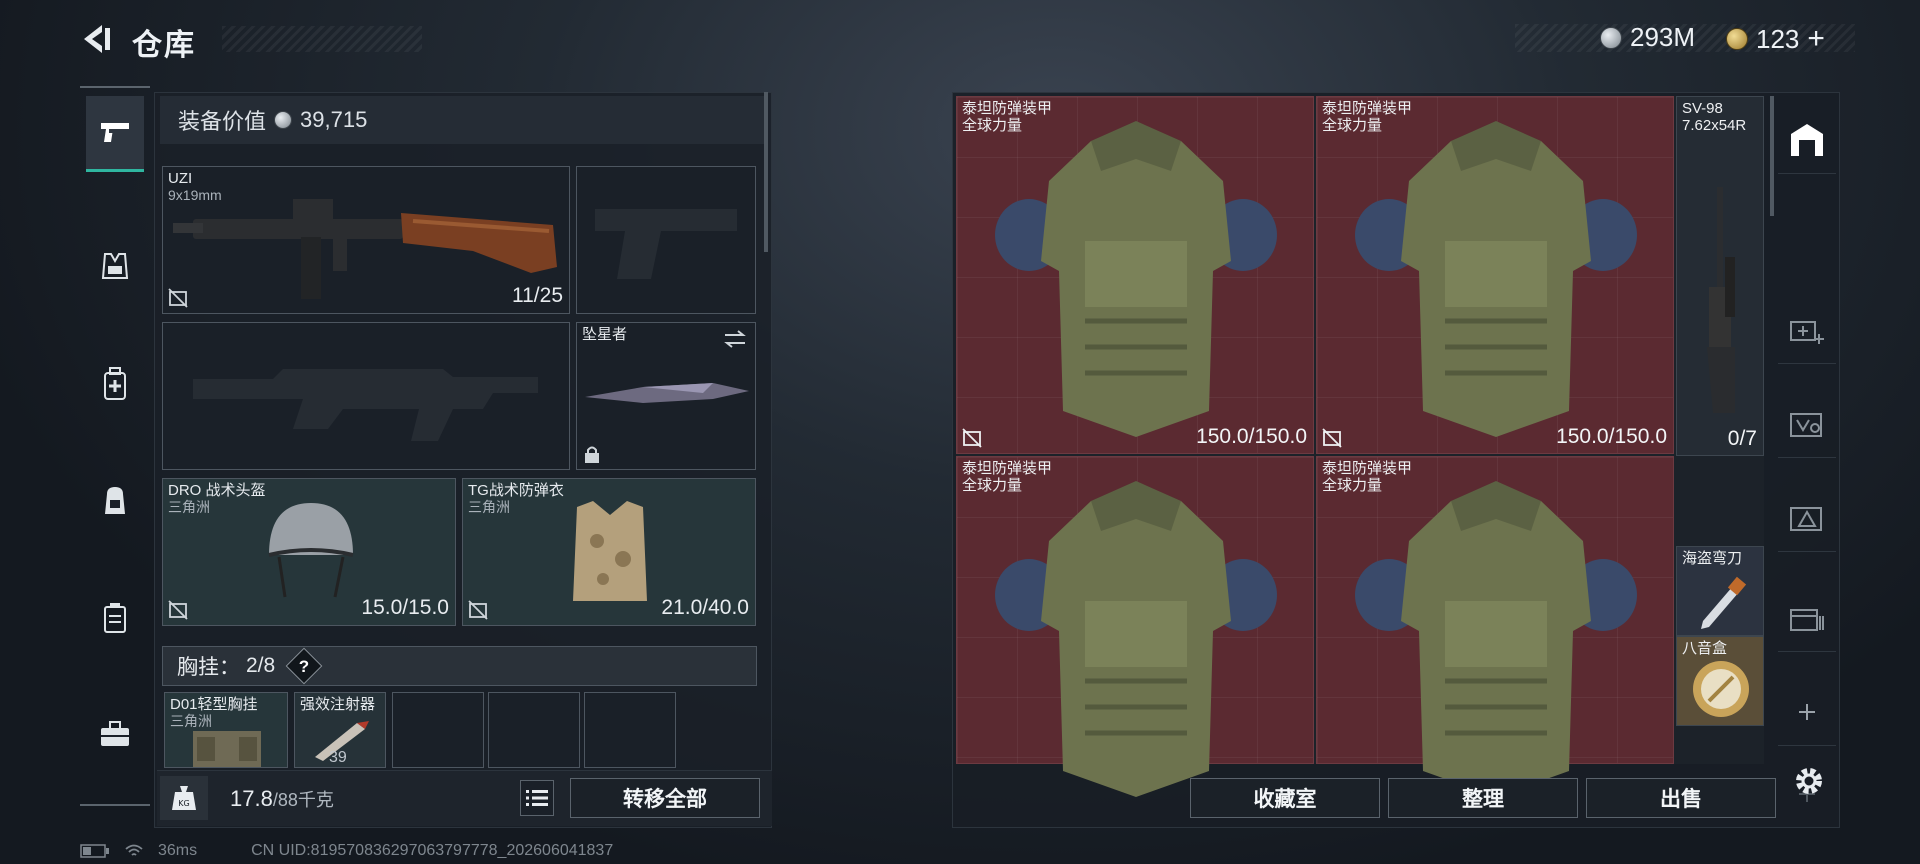 This screenshot has width=1920, height=864. I want to click on primary-weapon-slot: UZI 9x19mm 11/25, so click(366, 240).